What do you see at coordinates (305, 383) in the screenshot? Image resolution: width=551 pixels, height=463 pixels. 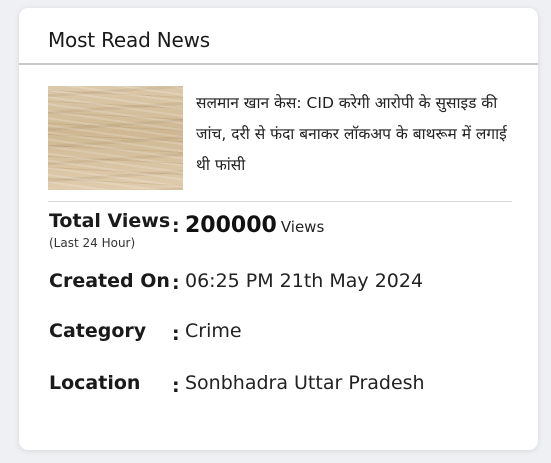 I see `location-value: Sonbhadra Uttar Pradesh` at bounding box center [305, 383].